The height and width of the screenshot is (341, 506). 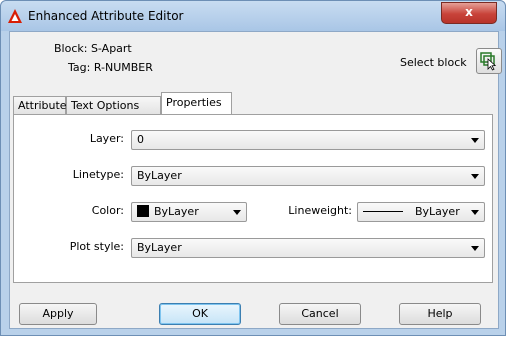 I want to click on tab-properties: Properties, so click(x=196, y=103).